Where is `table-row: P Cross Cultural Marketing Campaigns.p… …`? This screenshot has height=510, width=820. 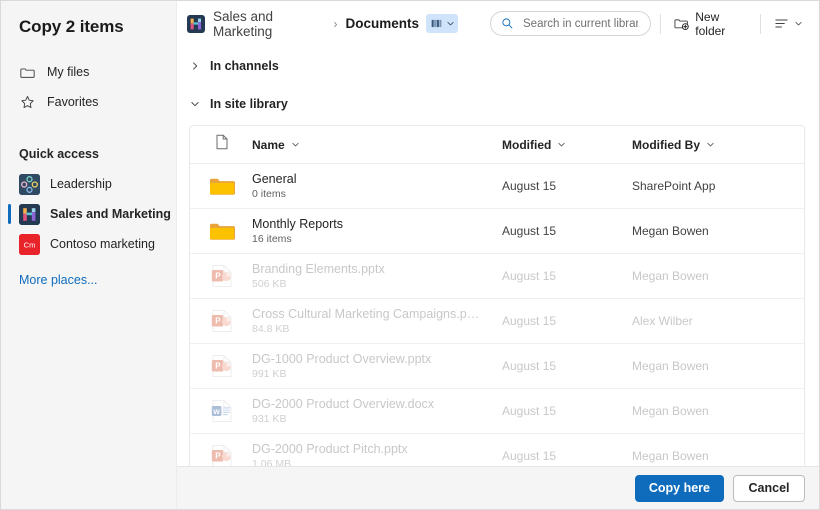 table-row: P Cross Cultural Marketing Campaigns.p… … is located at coordinates (497, 321).